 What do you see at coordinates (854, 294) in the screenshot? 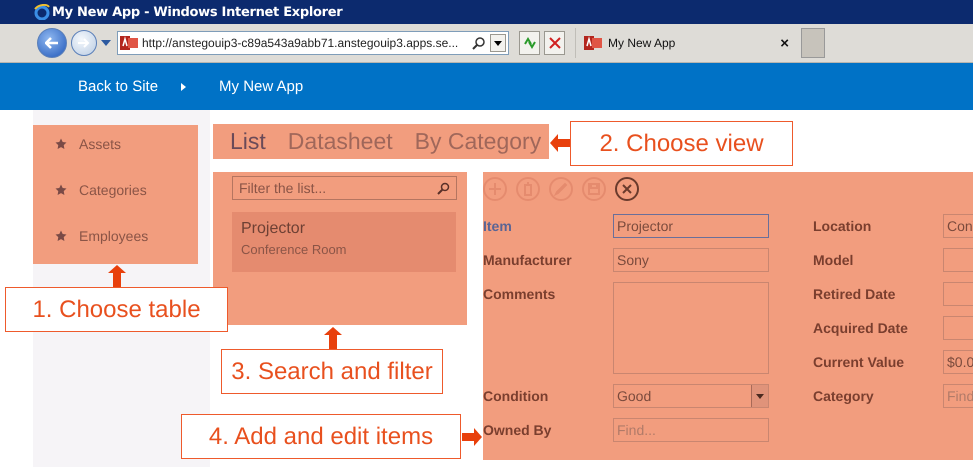
I see `field-label: Retired Date` at bounding box center [854, 294].